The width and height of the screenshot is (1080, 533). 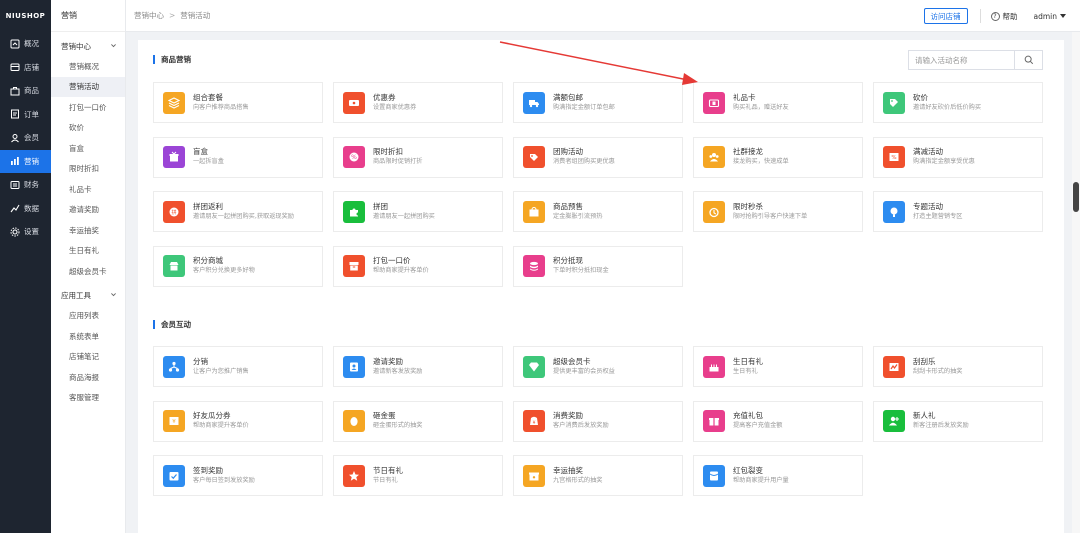 What do you see at coordinates (88, 251) in the screenshot?
I see `sidebar-item: 生日有礼` at bounding box center [88, 251].